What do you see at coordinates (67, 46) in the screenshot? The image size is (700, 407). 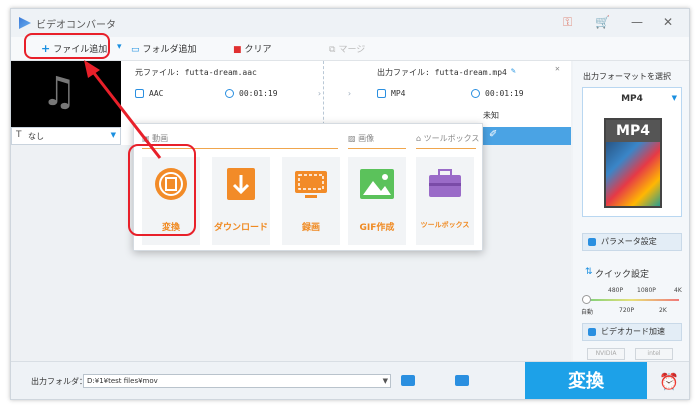 I see `add-file-highlight` at bounding box center [67, 46].